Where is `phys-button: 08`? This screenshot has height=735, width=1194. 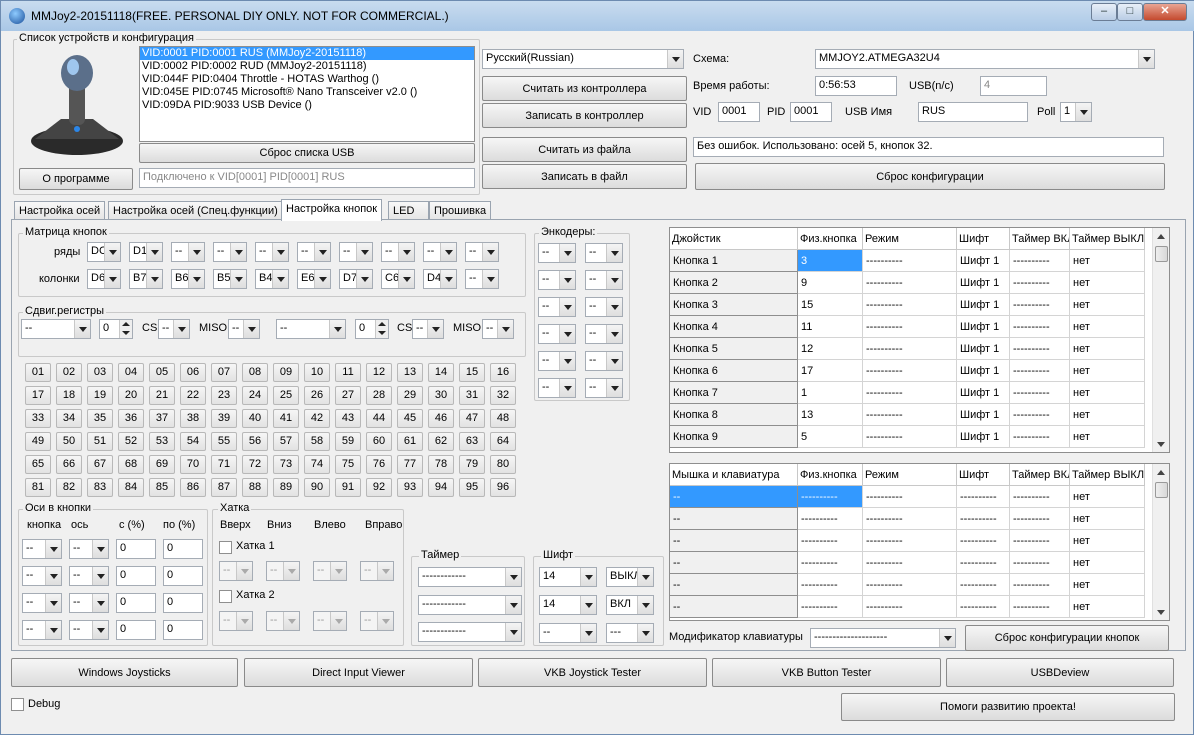 phys-button: 08 is located at coordinates (255, 372).